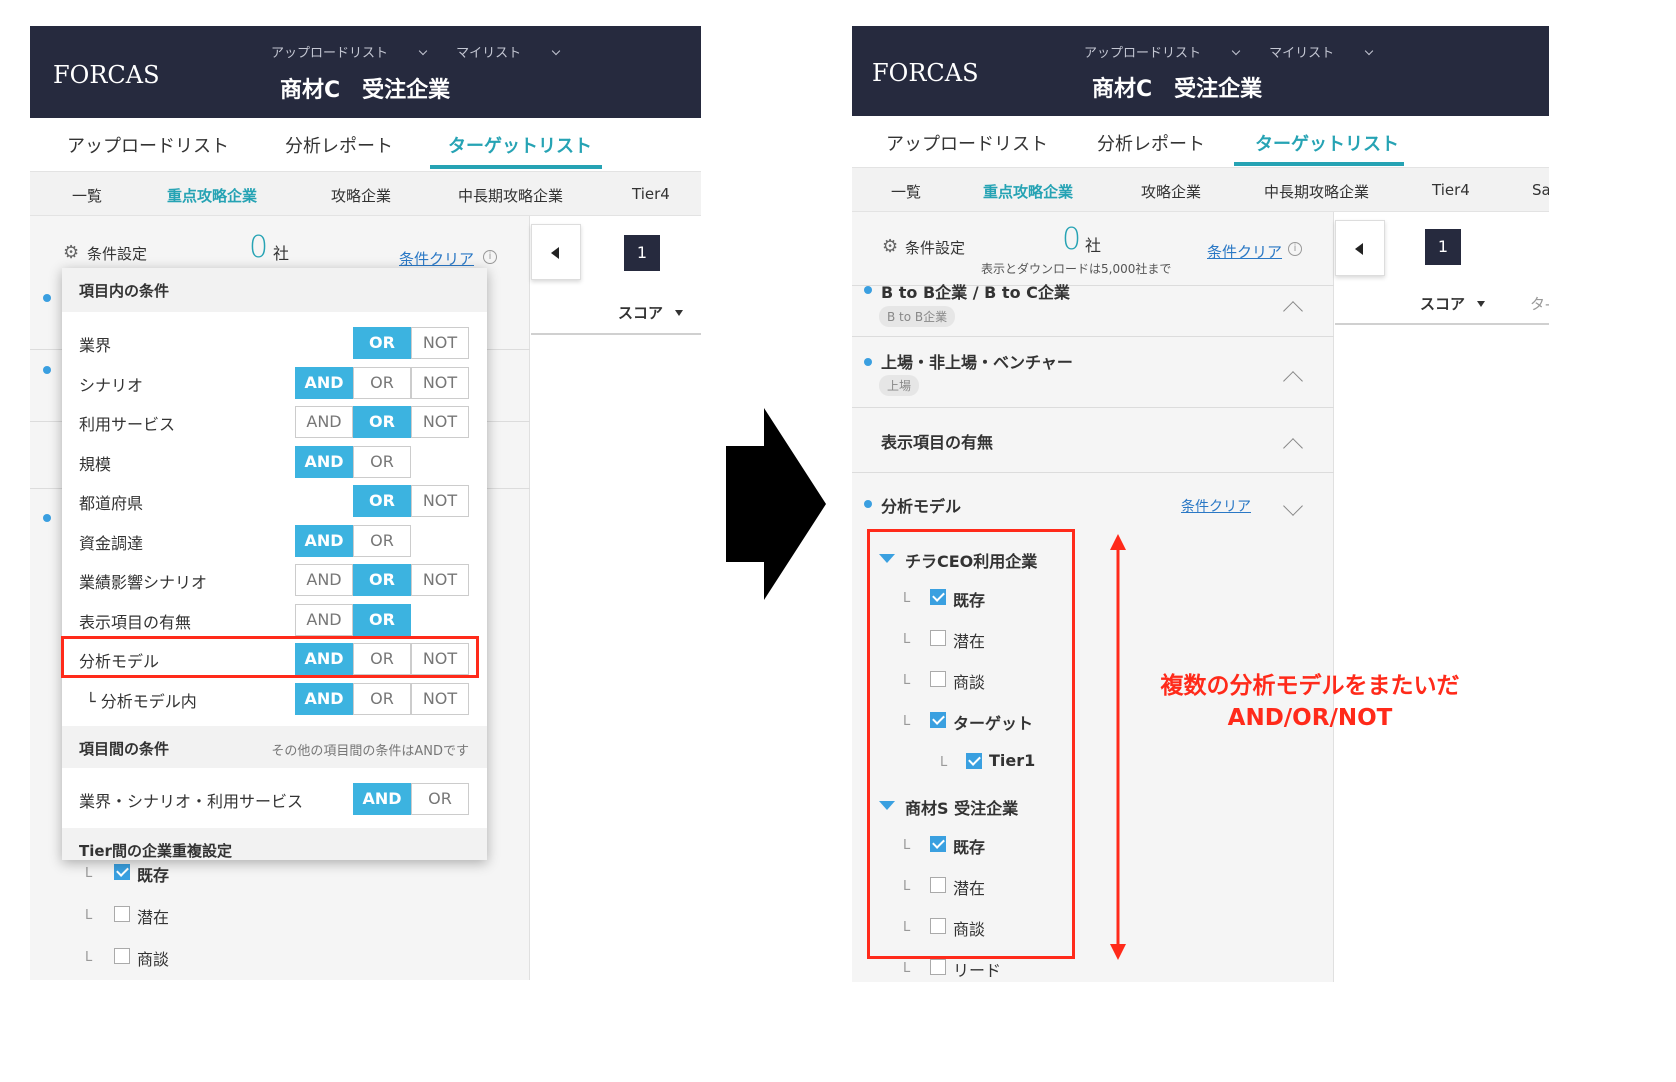  Describe the element at coordinates (95, 464) in the screenshot. I see `row-label: 規模` at that location.